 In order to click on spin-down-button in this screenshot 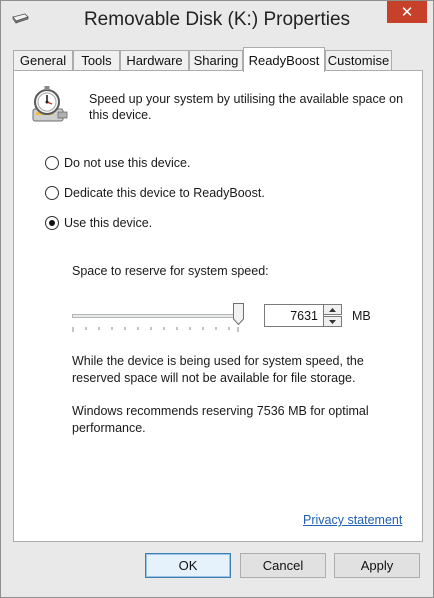, I will do `click(332, 321)`.